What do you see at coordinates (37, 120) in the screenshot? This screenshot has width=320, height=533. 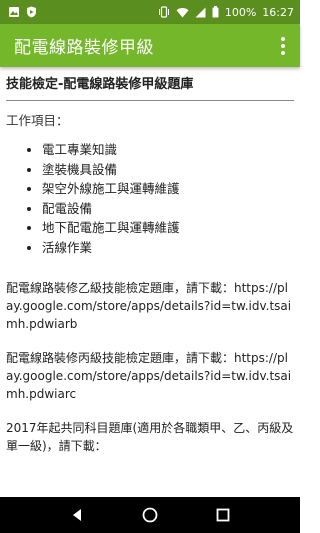 I see `intro-text: 工作項目：` at bounding box center [37, 120].